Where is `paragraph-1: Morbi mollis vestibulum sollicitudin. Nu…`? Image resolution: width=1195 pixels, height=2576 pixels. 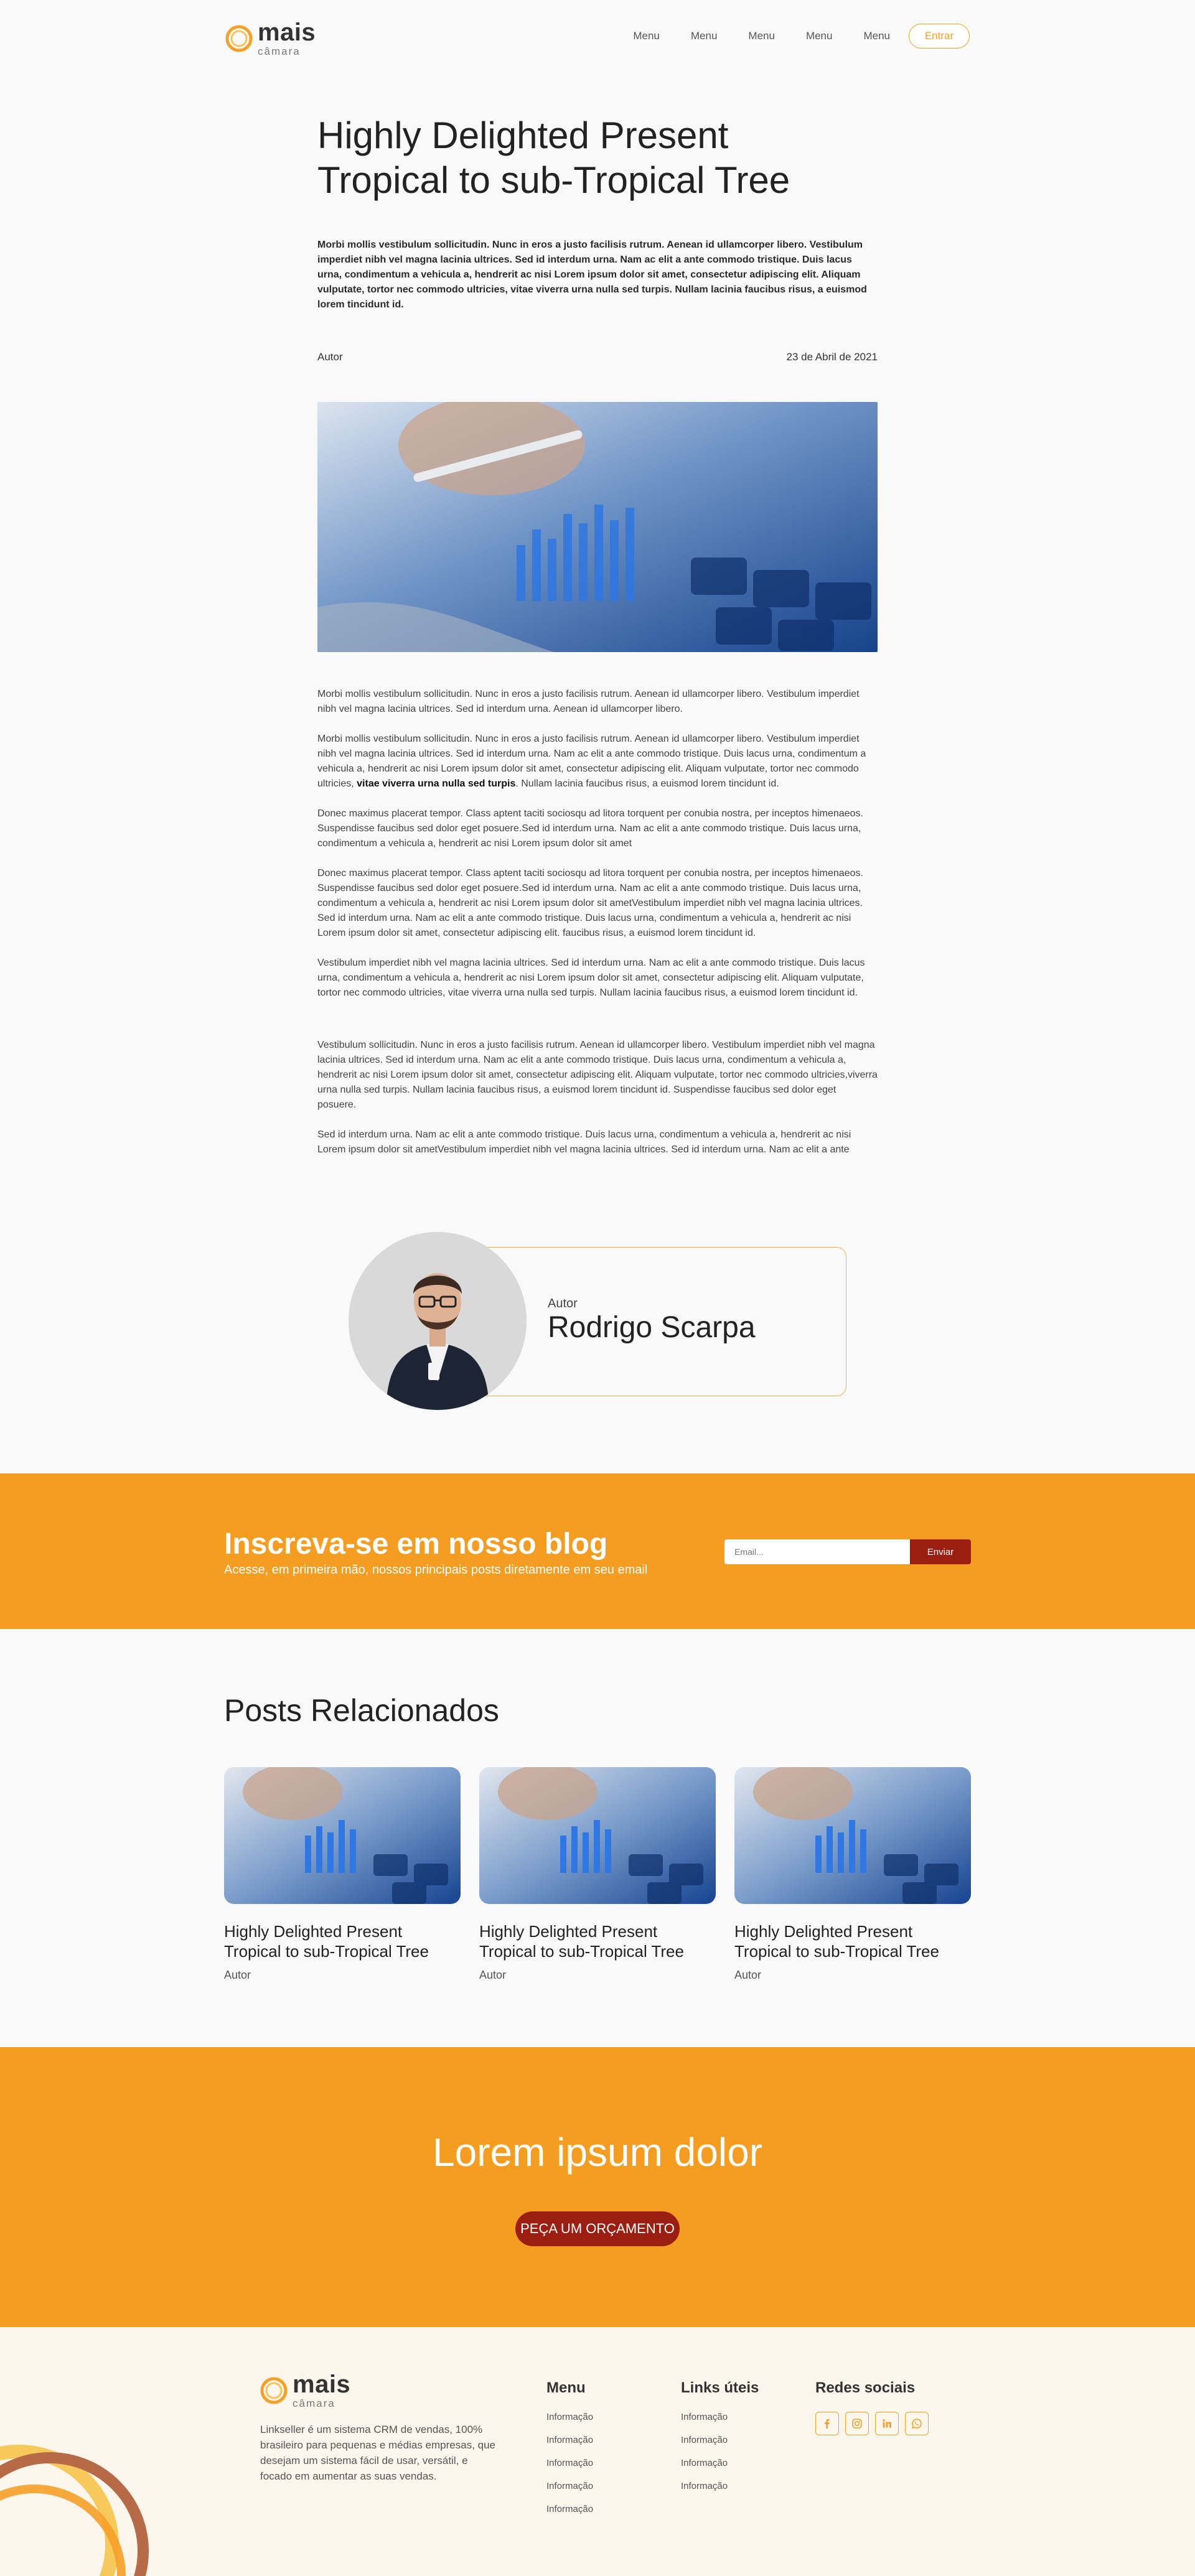 paragraph-1: Morbi mollis vestibulum sollicitudin. Nu… is located at coordinates (589, 701).